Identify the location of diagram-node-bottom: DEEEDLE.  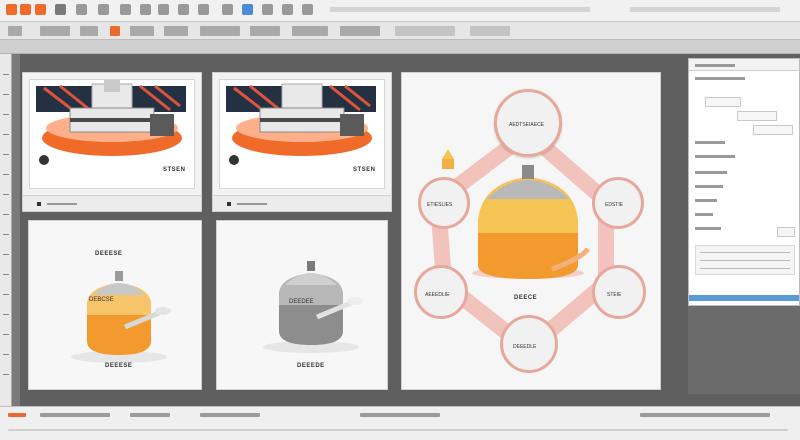
(529, 344).